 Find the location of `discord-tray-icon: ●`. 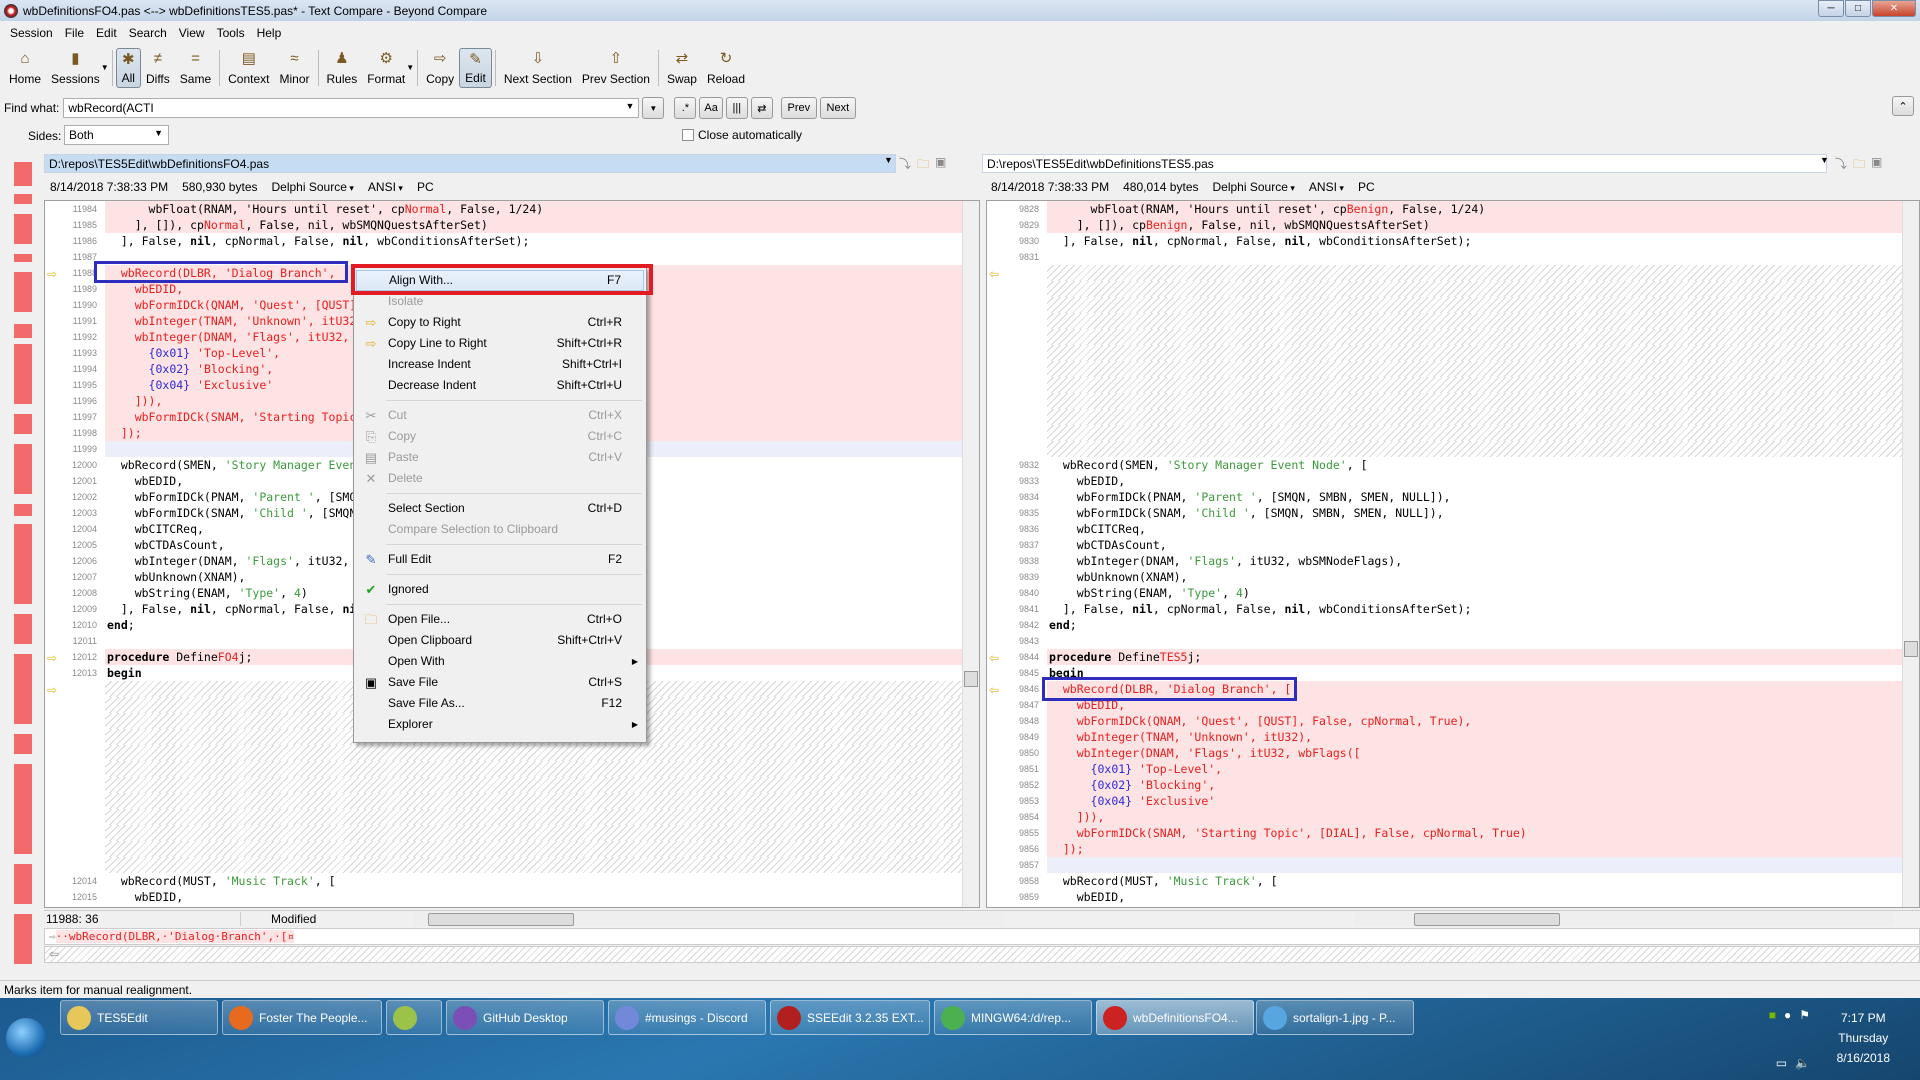

discord-tray-icon: ● is located at coordinates (1787, 1015).